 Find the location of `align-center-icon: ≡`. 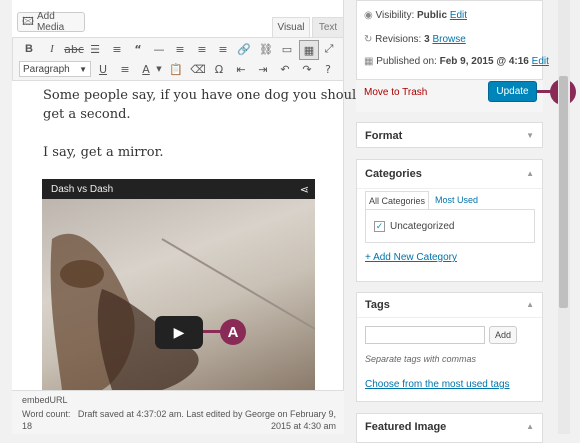

align-center-icon: ≡ is located at coordinates (202, 49).